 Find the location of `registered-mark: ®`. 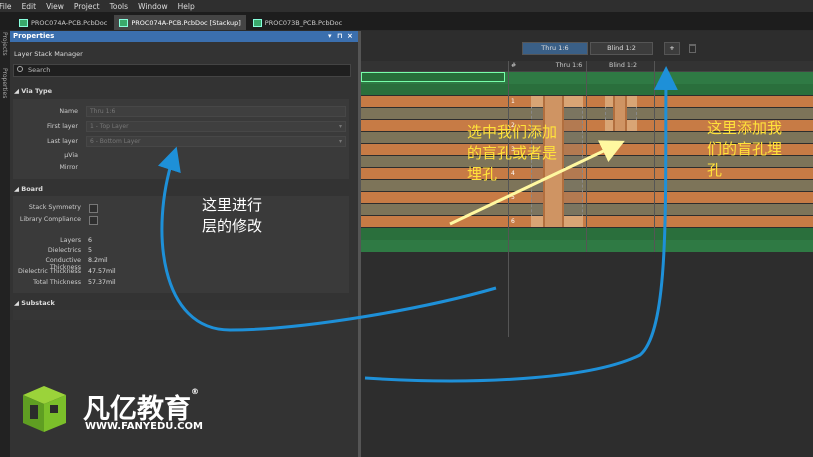

registered-mark: ® is located at coordinates (195, 391).